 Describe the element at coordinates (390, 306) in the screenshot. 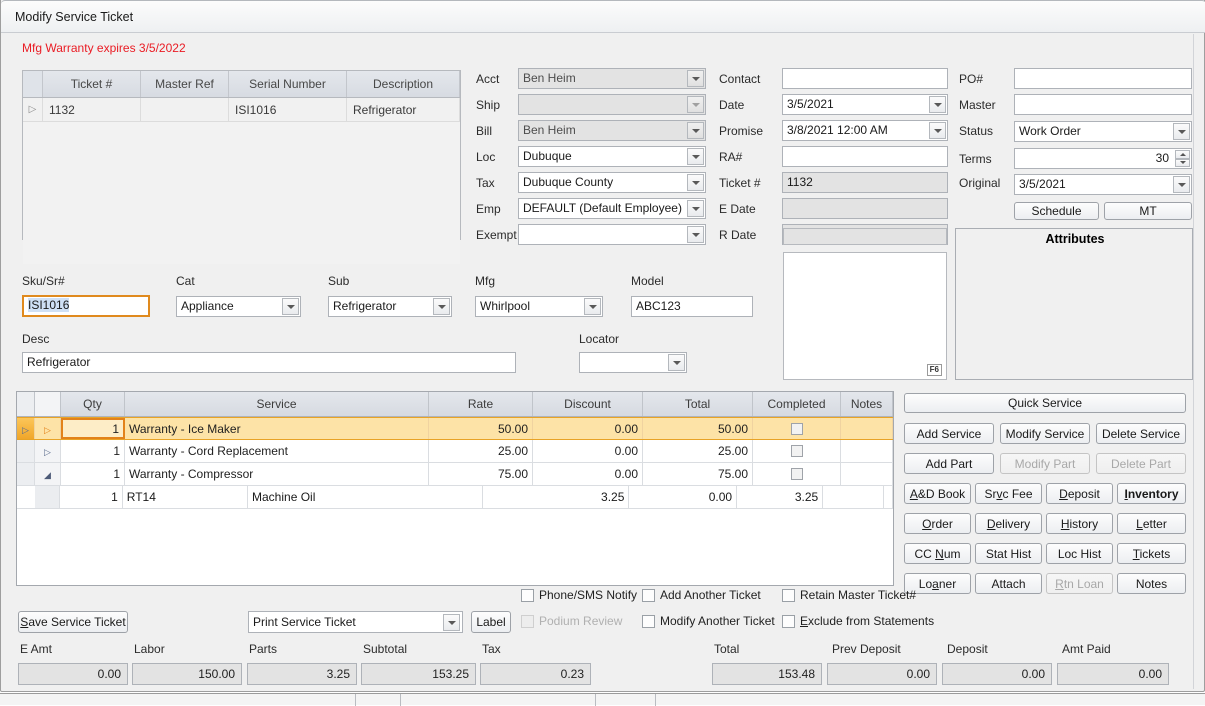

I see `sub-combo: Refrigerator` at that location.